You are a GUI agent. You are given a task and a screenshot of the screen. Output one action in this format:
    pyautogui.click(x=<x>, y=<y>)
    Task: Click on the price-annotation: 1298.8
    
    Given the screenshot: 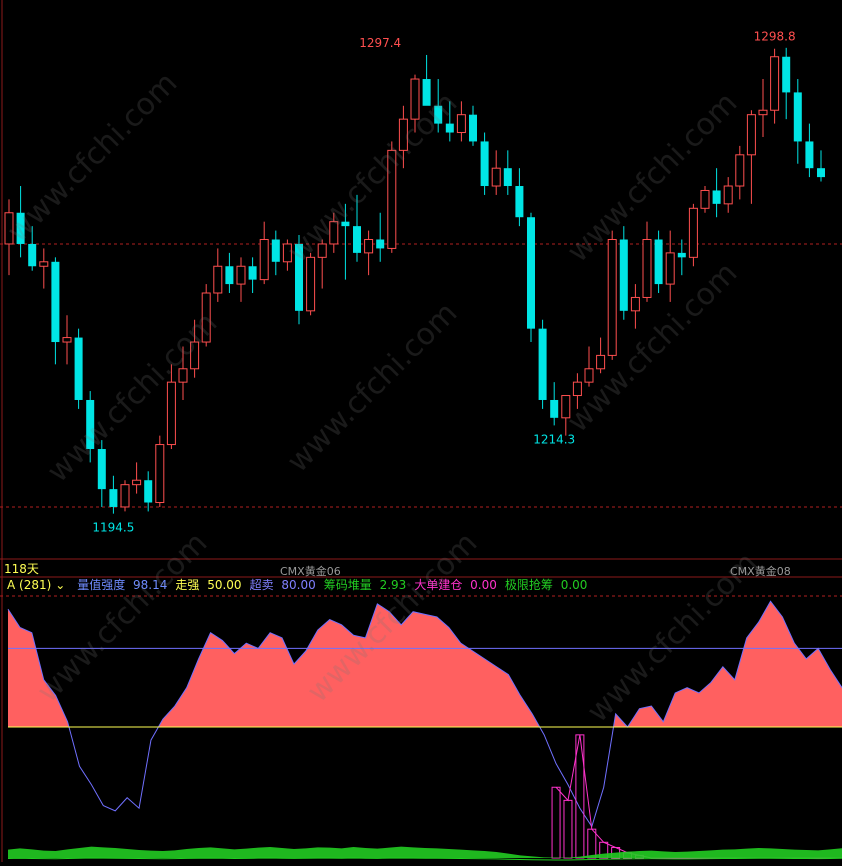 What is the action you would take?
    pyautogui.click(x=775, y=37)
    